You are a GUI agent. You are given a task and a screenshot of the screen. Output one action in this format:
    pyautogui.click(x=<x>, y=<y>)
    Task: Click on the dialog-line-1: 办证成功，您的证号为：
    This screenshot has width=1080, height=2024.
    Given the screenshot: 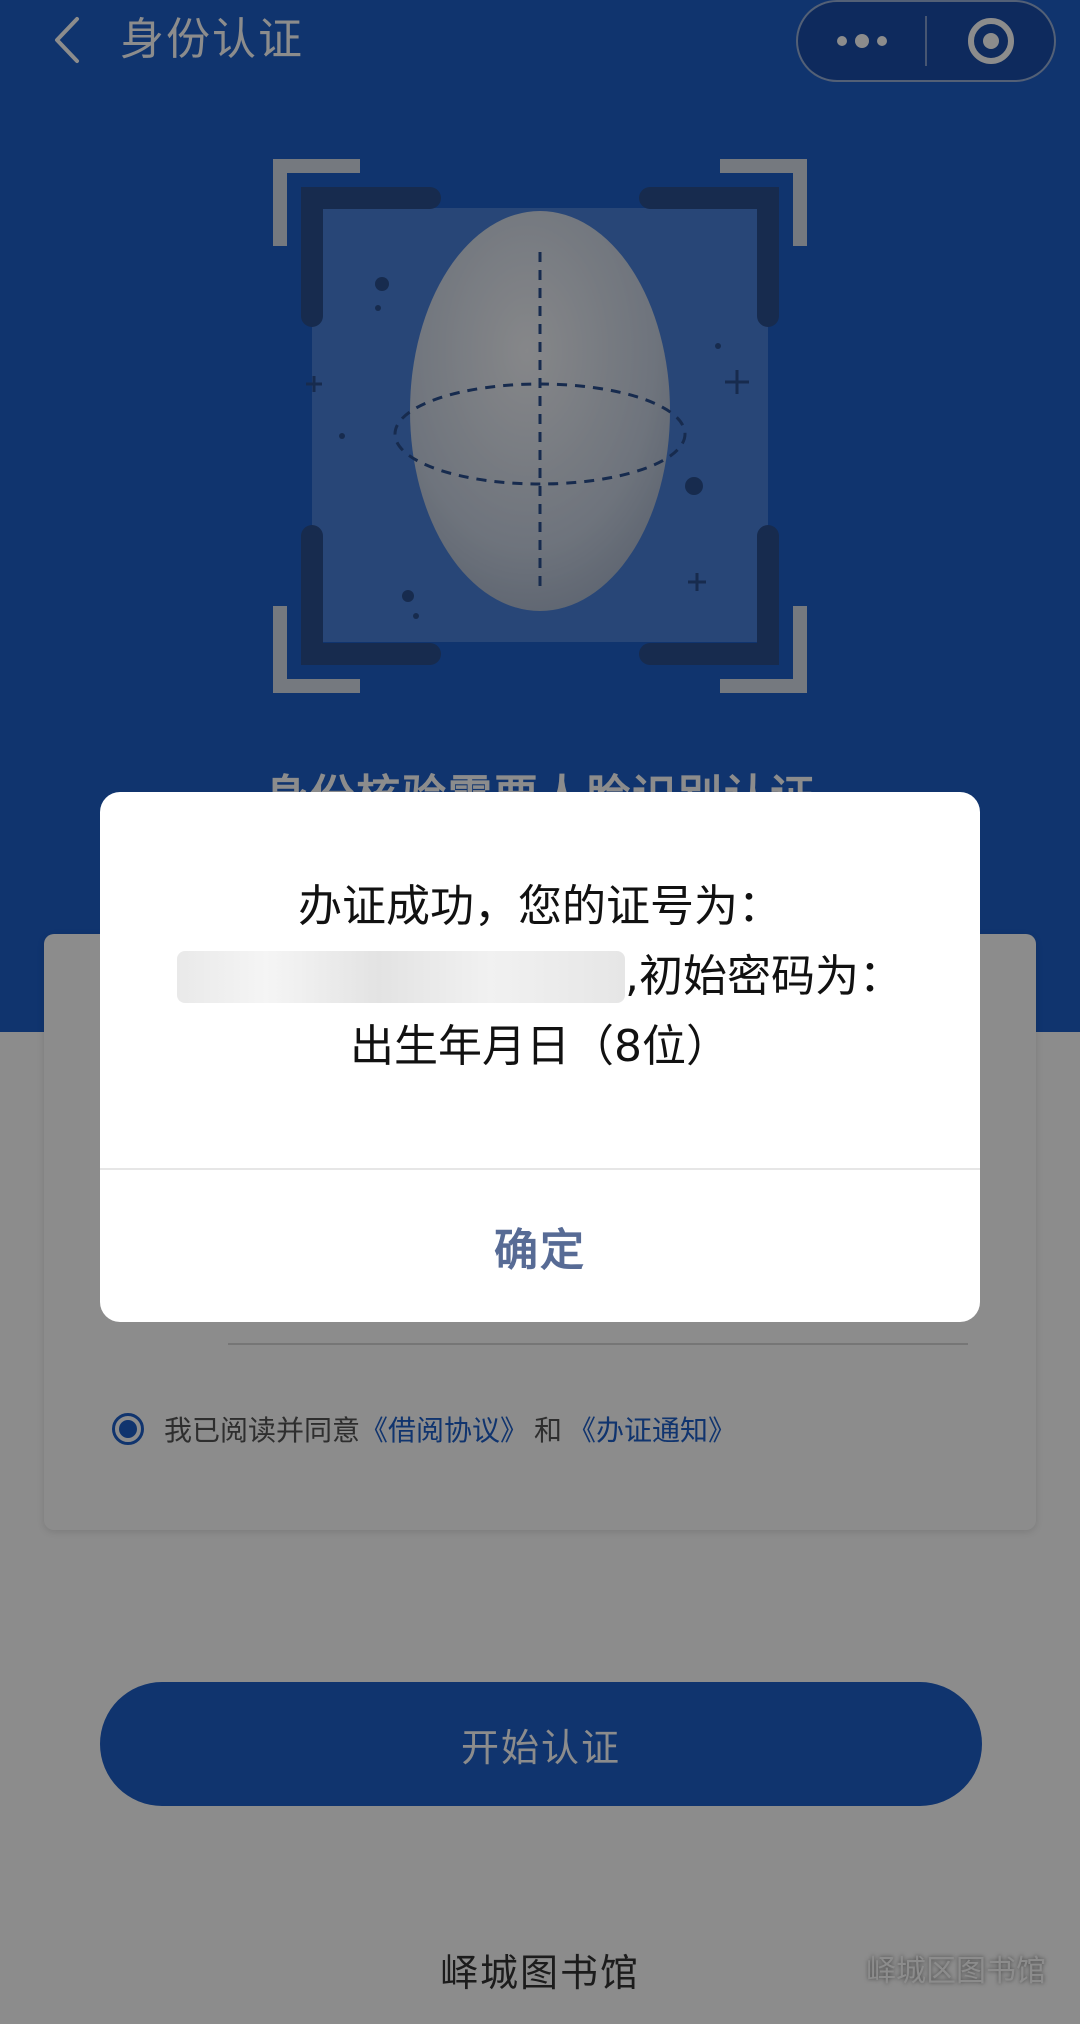 What is the action you would take?
    pyautogui.click(x=540, y=906)
    